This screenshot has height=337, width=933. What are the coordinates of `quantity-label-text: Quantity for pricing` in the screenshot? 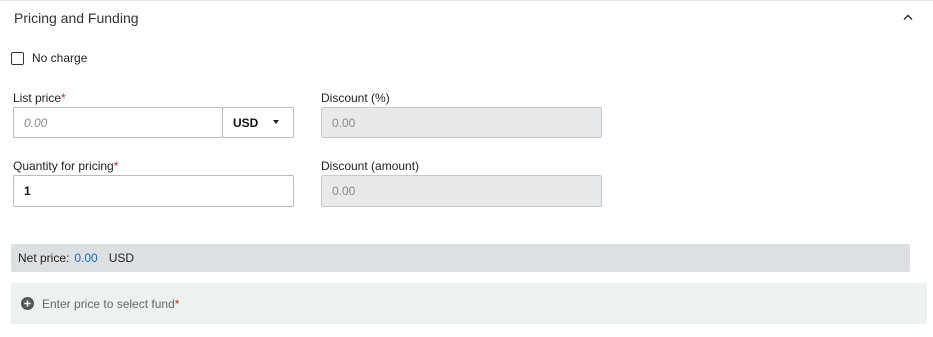 It's located at (63, 166).